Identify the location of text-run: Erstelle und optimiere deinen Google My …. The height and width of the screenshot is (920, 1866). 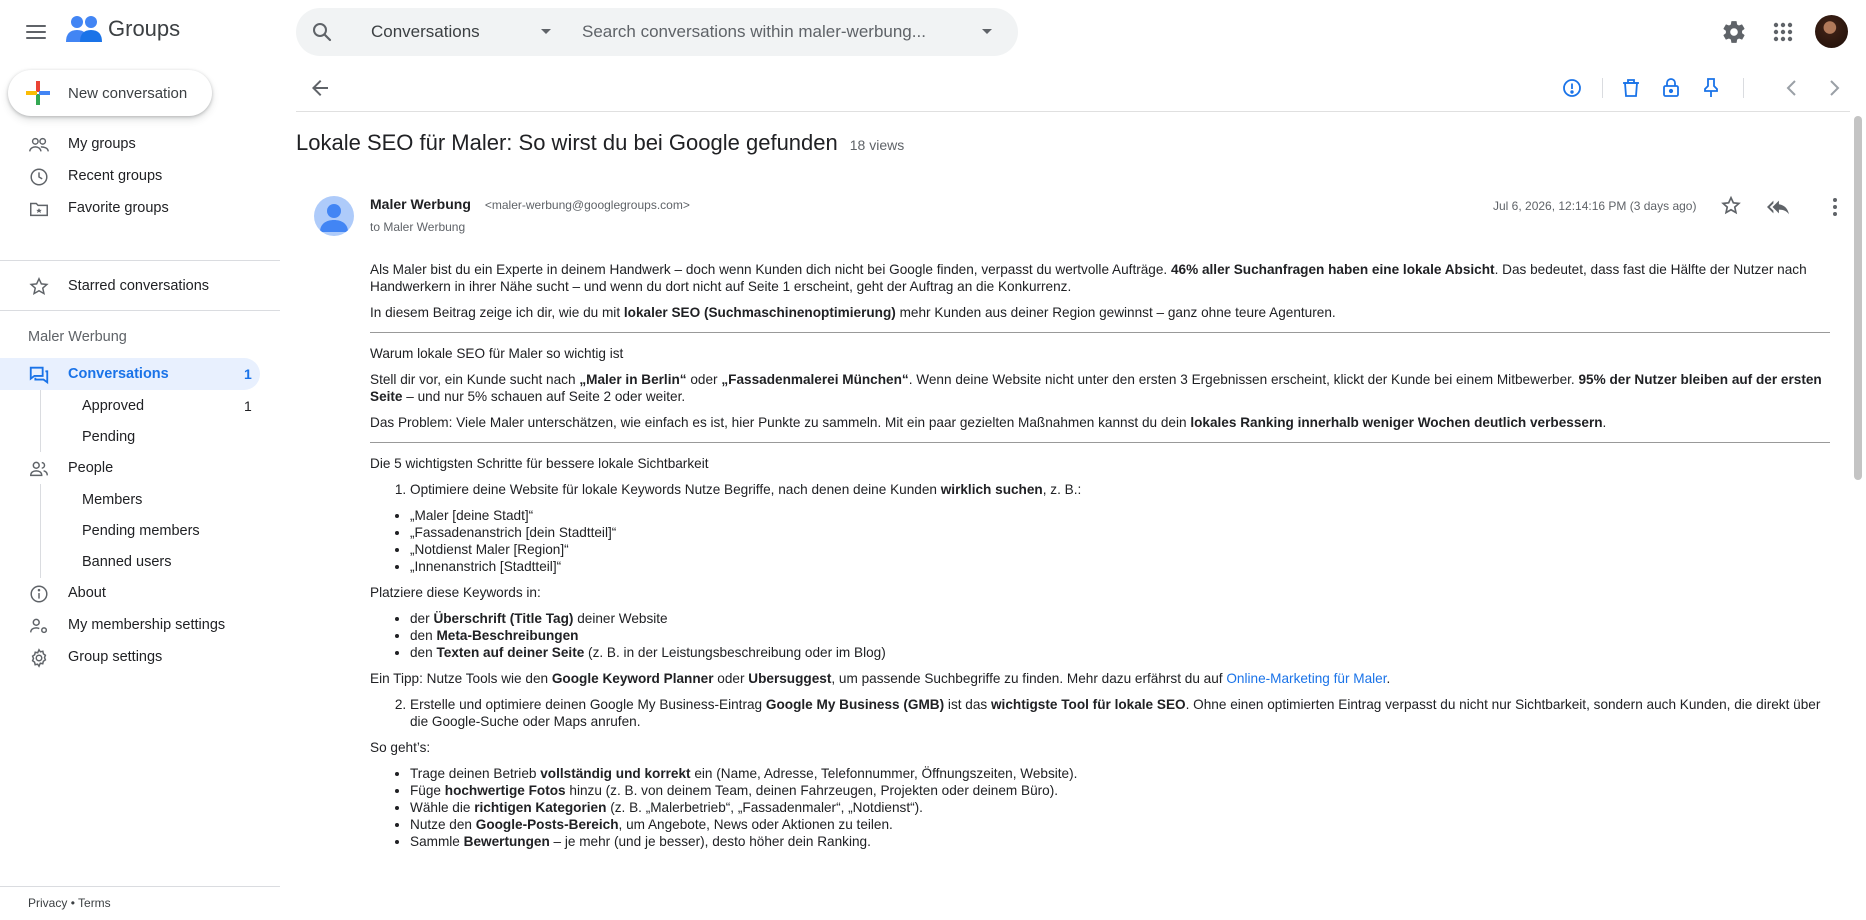
(588, 704).